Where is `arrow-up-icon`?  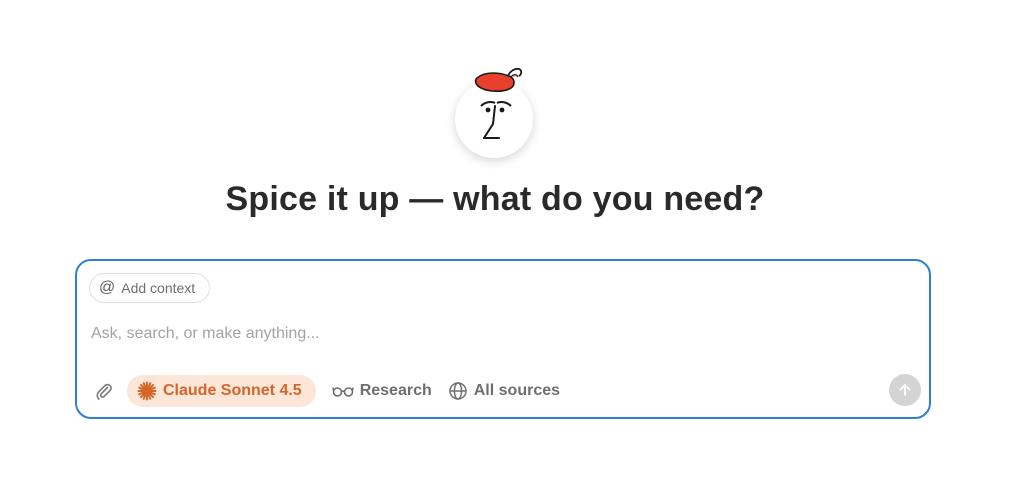 arrow-up-icon is located at coordinates (905, 390).